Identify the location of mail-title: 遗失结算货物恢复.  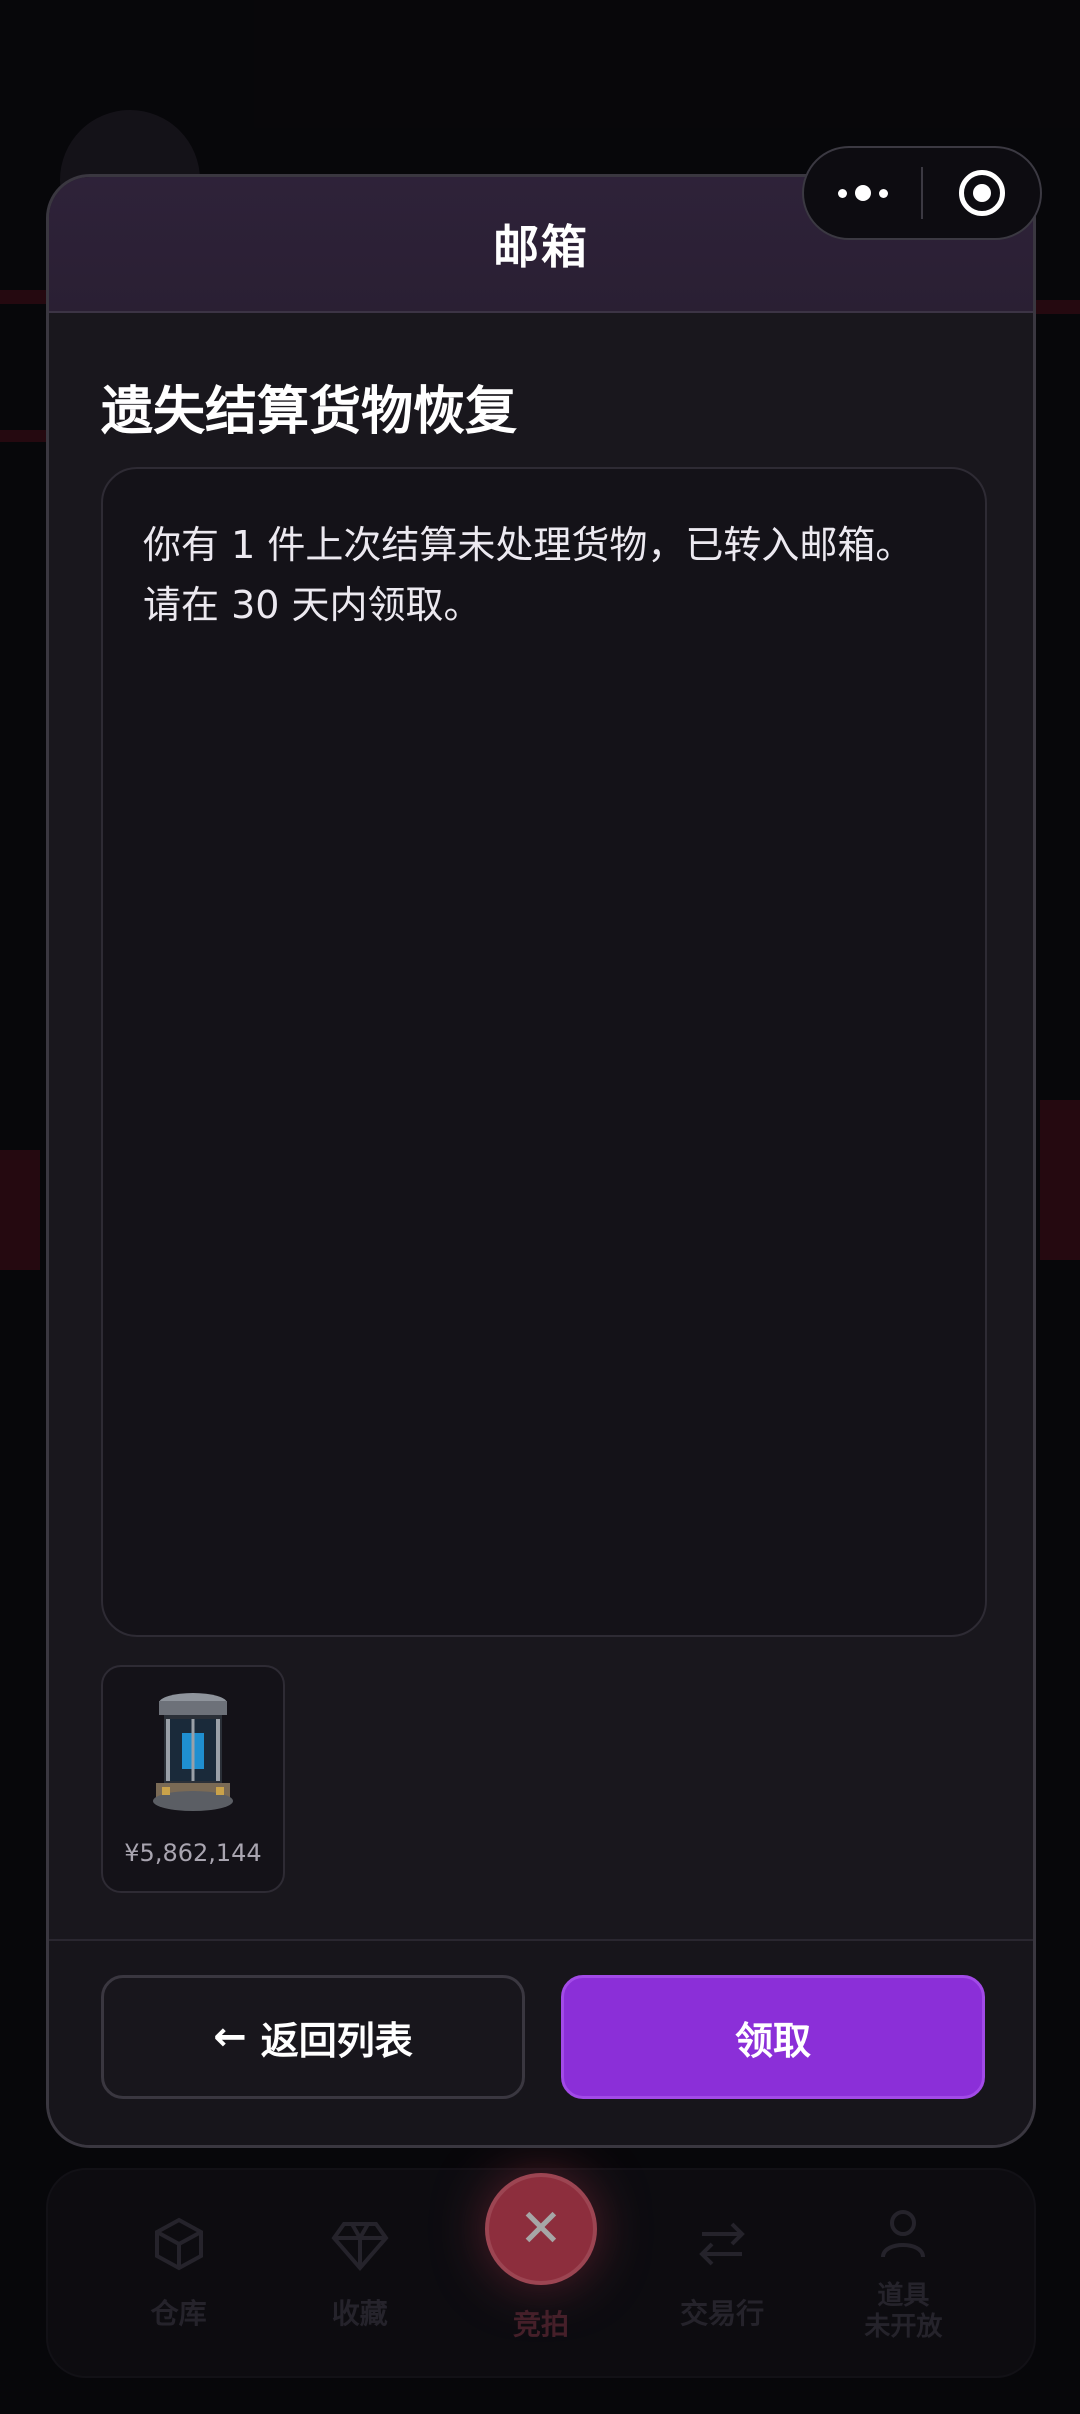
(309, 412).